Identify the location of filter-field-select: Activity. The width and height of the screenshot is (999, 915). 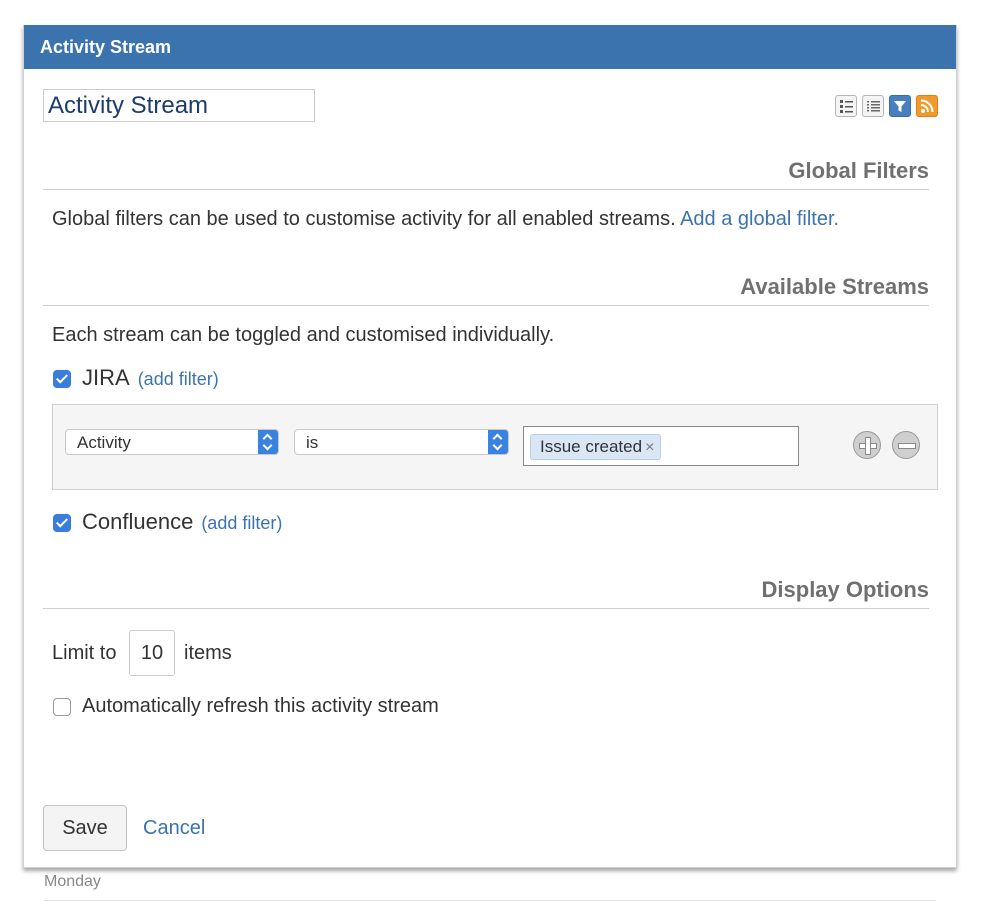
(172, 442).